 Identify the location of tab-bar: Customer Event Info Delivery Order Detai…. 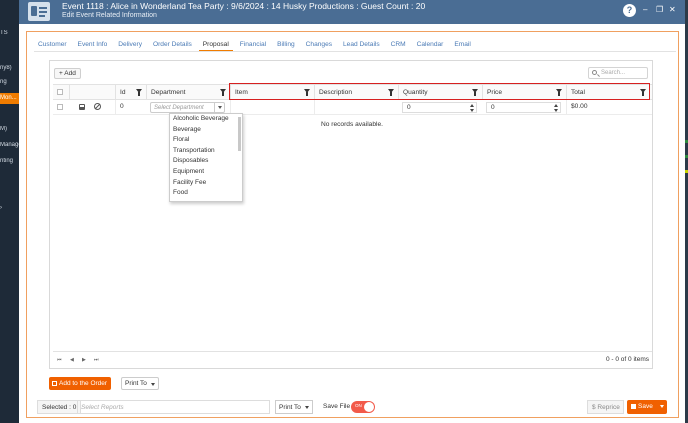
(255, 45).